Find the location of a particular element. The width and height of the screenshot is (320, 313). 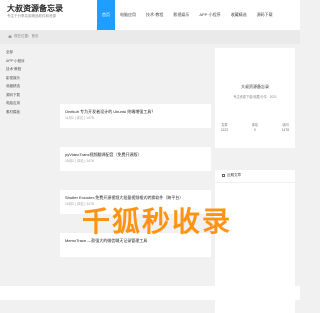

breadcrumb: 现在位置：首页 is located at coordinates (23, 36).